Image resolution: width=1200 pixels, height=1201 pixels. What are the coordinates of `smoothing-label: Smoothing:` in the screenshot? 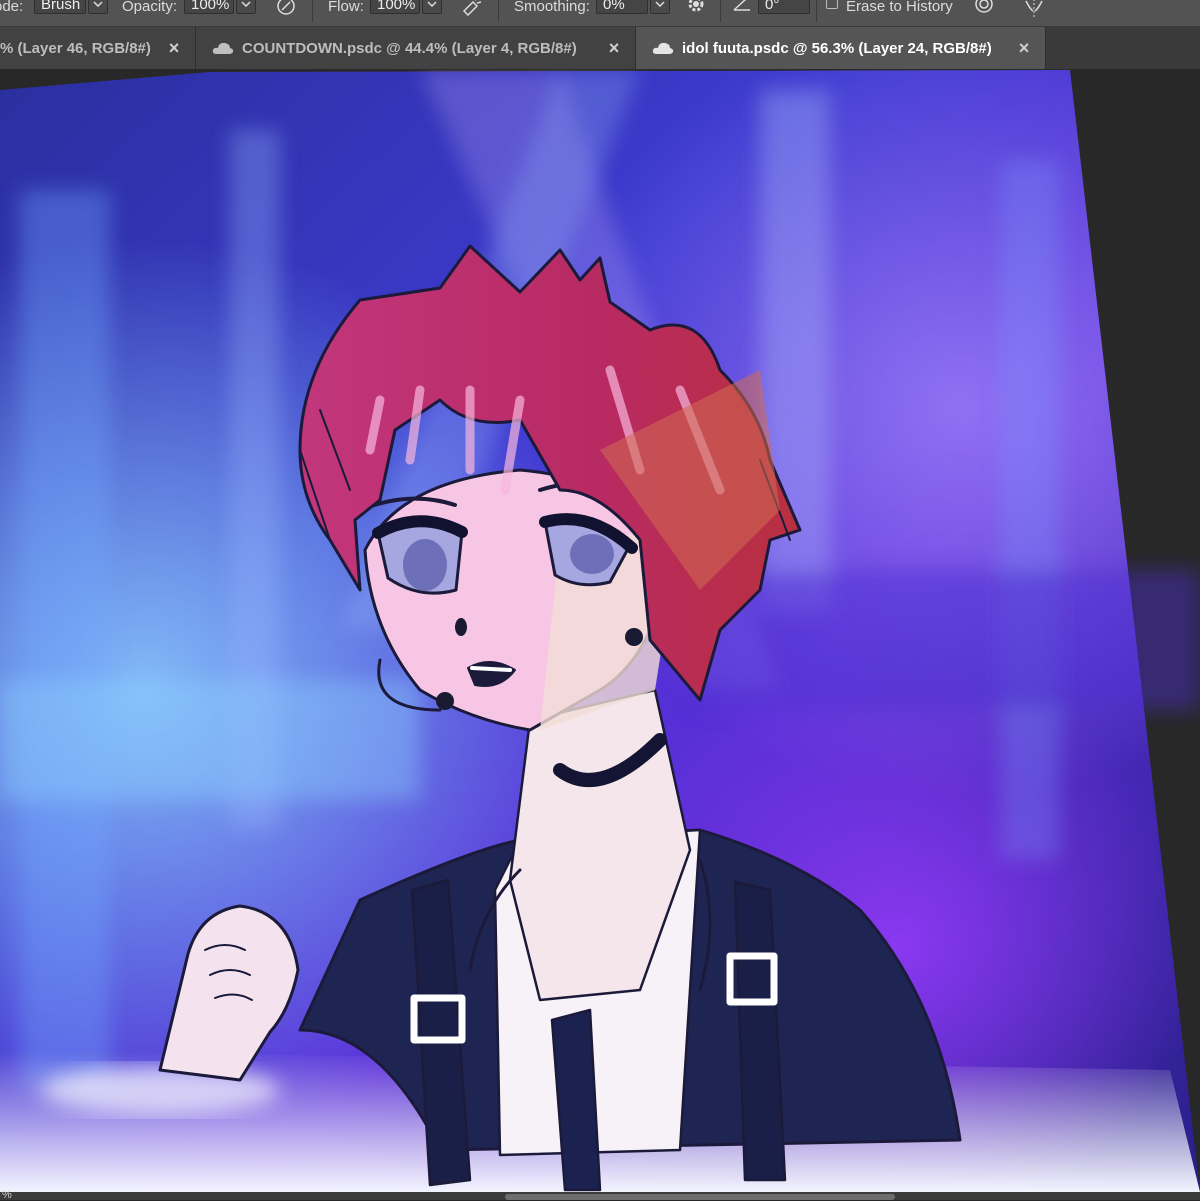 It's located at (552, 7).